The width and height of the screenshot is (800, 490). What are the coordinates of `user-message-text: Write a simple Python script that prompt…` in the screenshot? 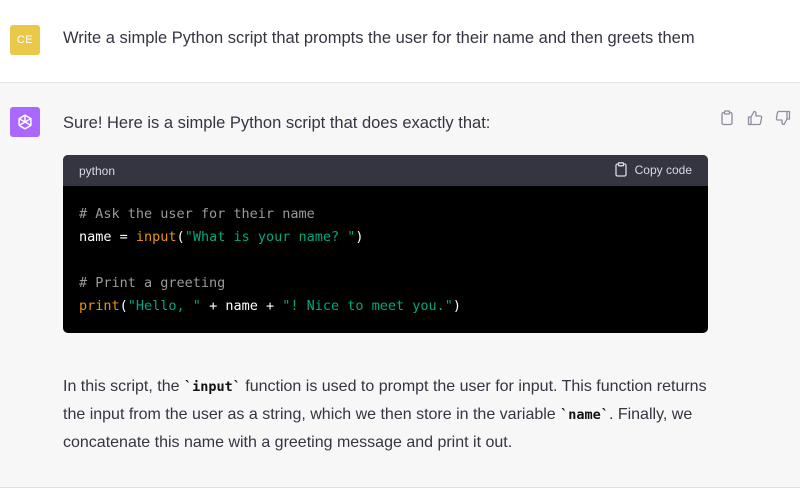 It's located at (379, 38).